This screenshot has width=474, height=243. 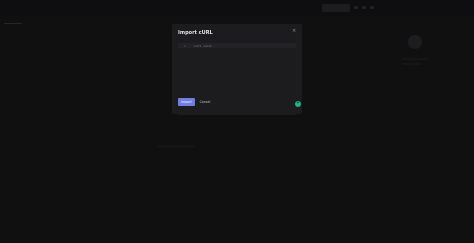 I want to click on assist-button: ✦, so click(x=298, y=104).